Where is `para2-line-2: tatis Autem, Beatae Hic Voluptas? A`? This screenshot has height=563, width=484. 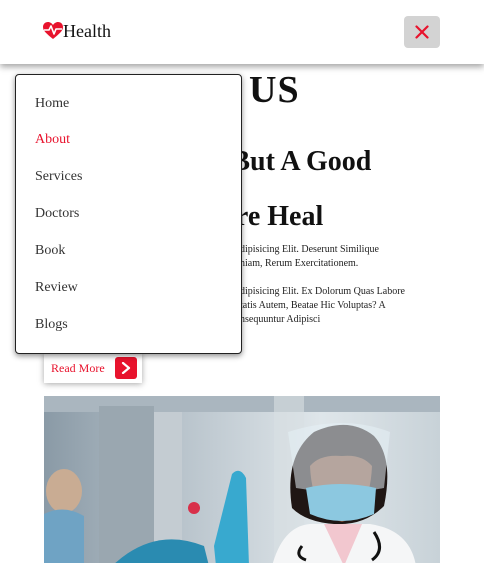 para2-line-2: tatis Autem, Beatae Hic Voluptas? A is located at coordinates (313, 305).